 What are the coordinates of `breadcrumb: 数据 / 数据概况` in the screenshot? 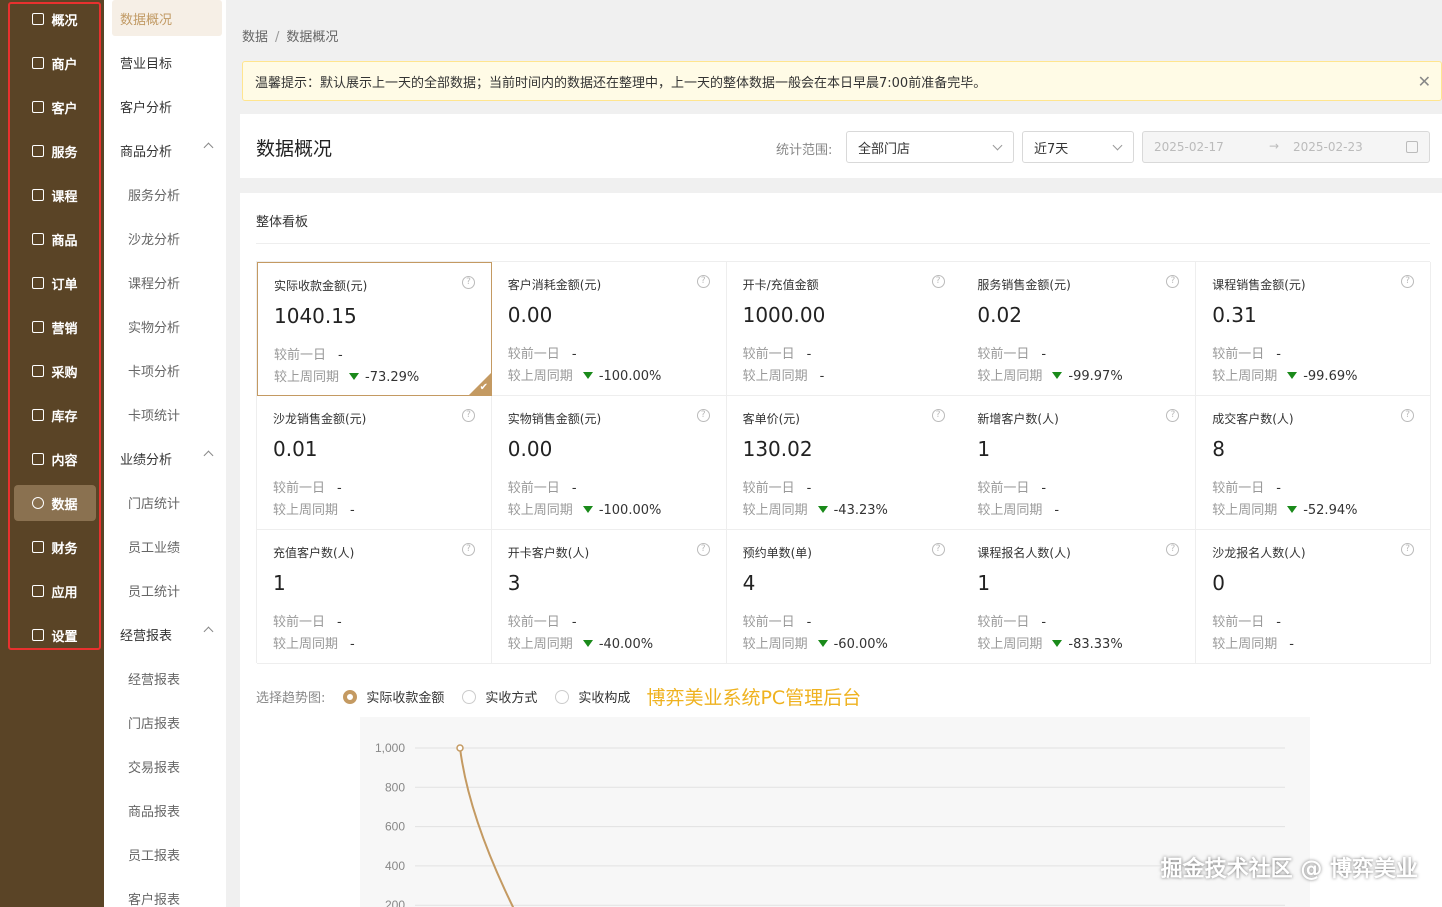 It's located at (290, 35).